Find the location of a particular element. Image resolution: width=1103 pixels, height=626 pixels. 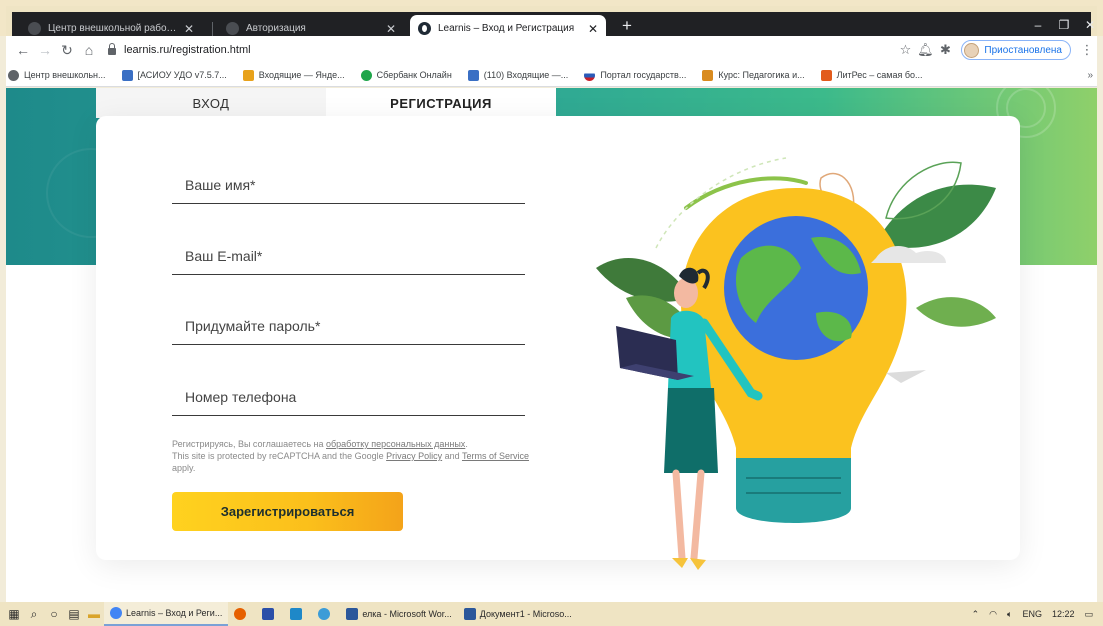

search-icon: ⌕ is located at coordinates (34, 614).